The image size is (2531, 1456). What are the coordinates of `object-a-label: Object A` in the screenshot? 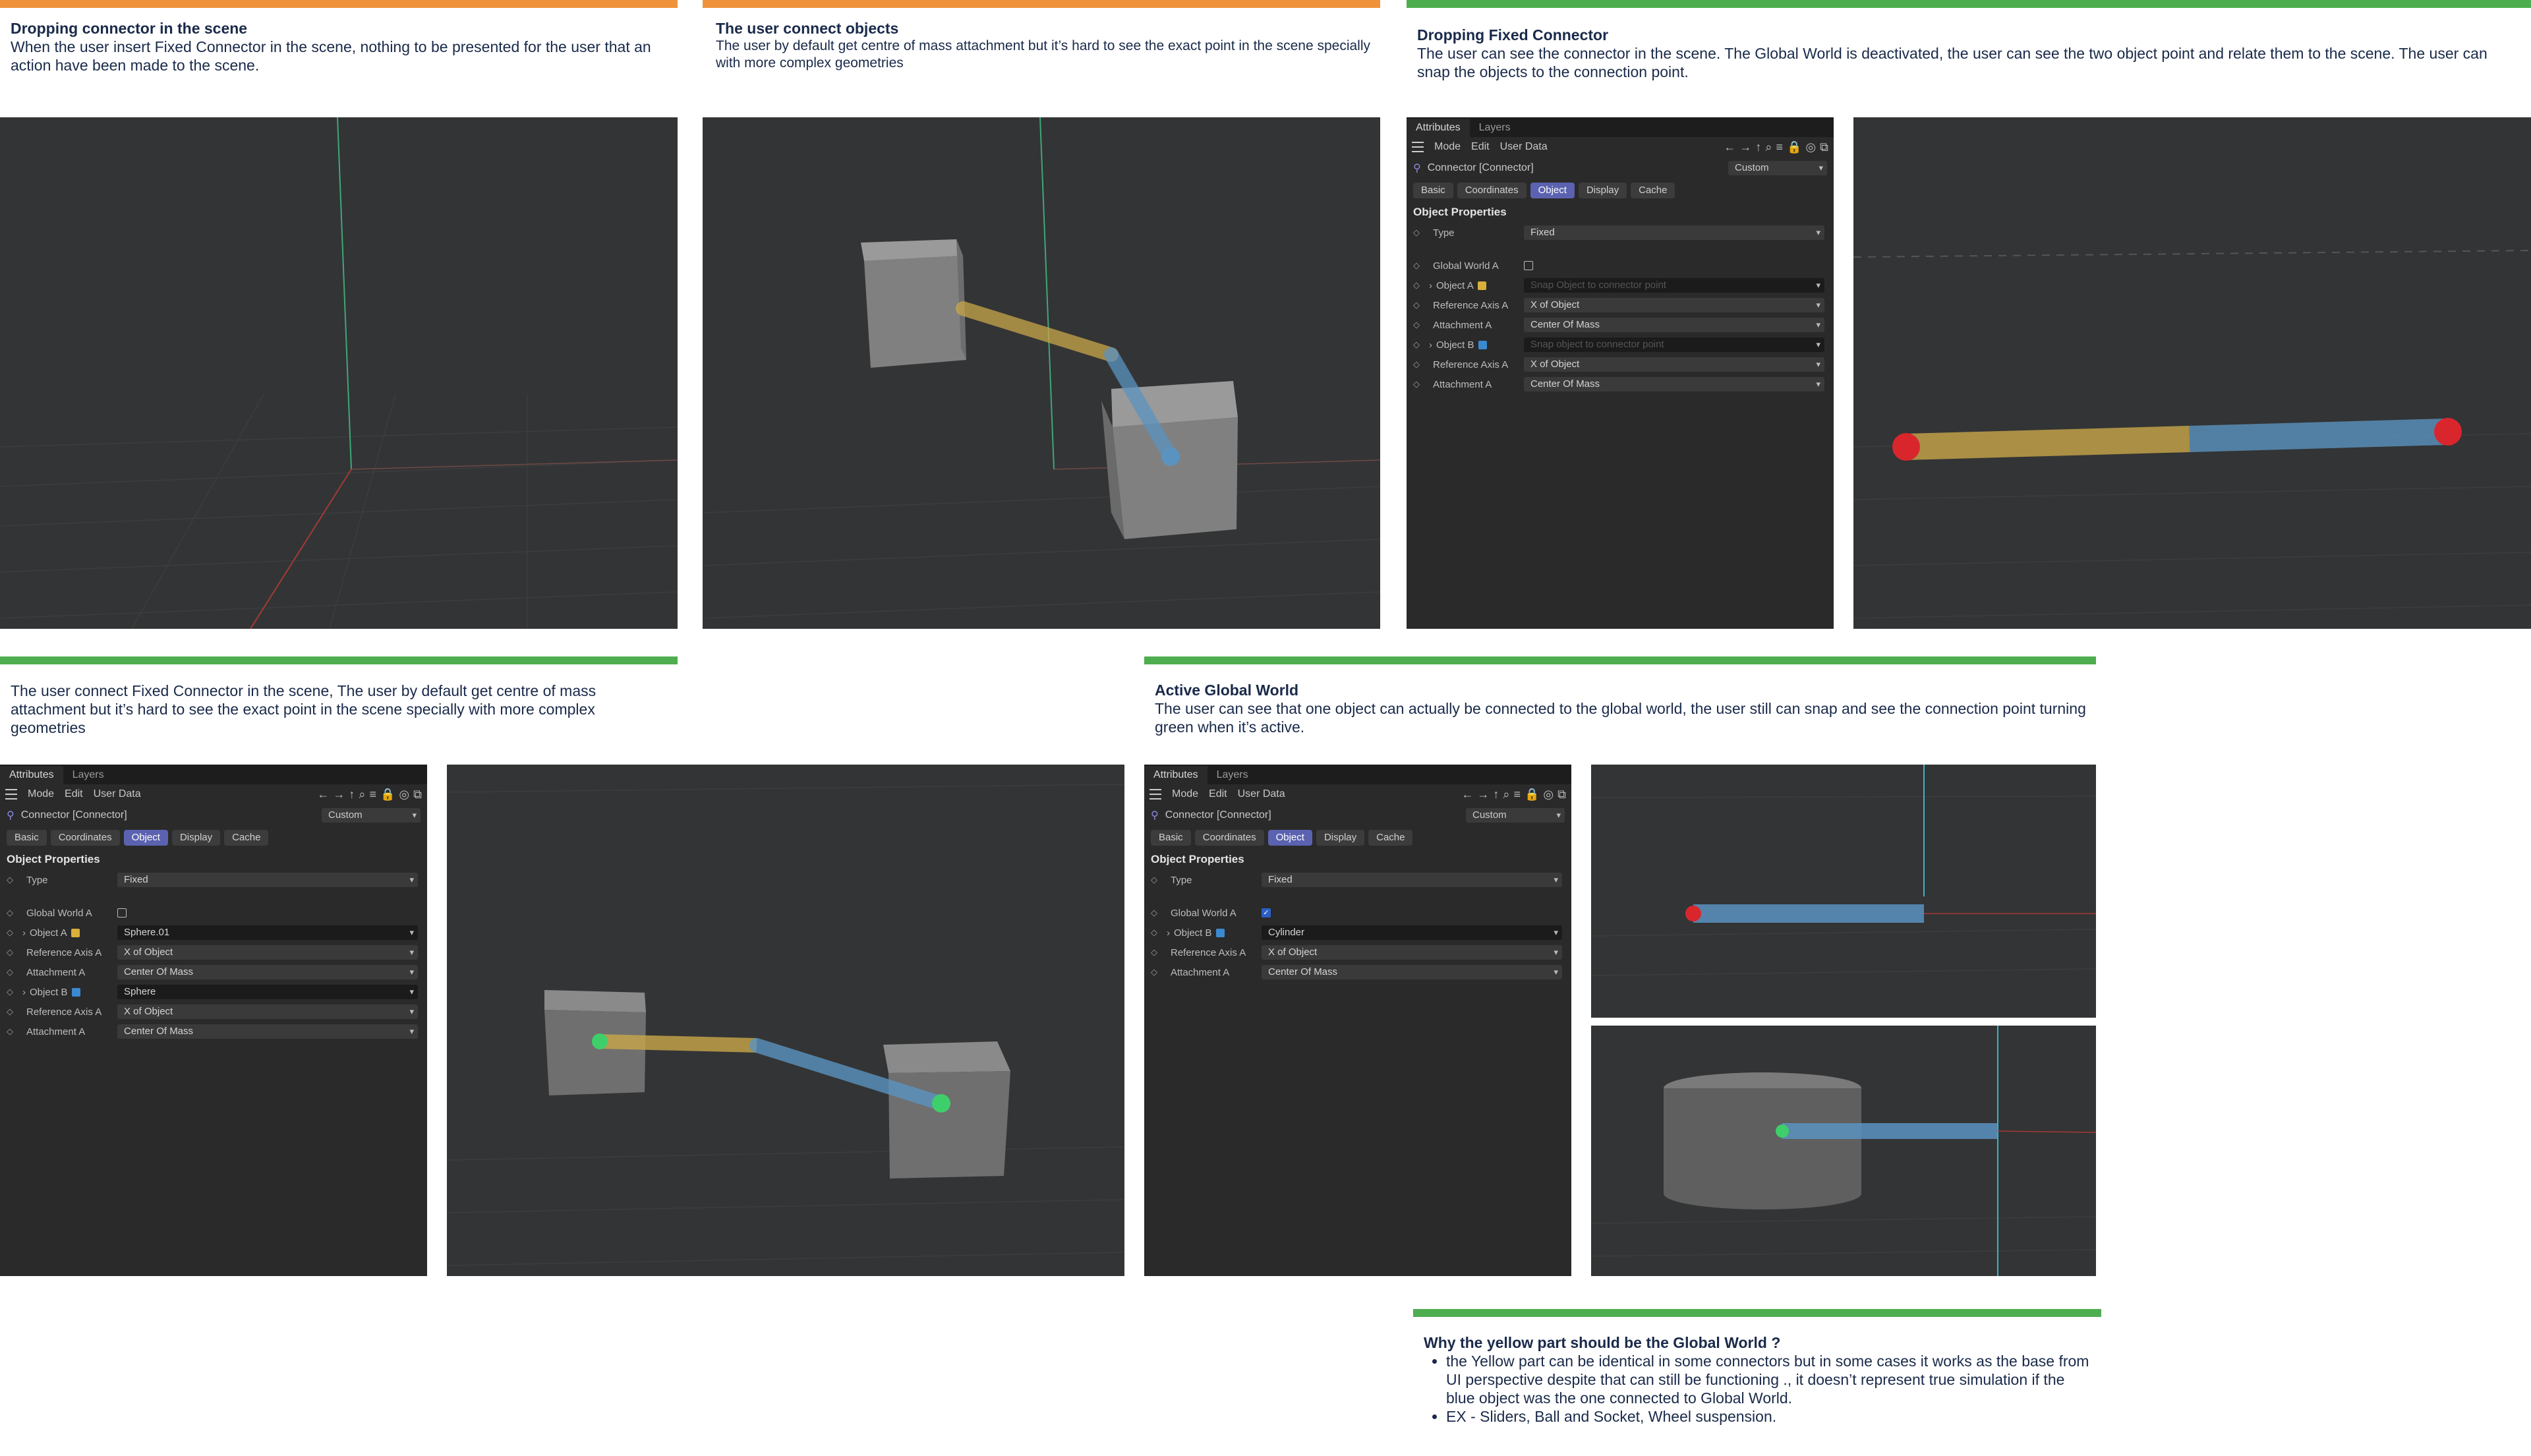 It's located at (48, 933).